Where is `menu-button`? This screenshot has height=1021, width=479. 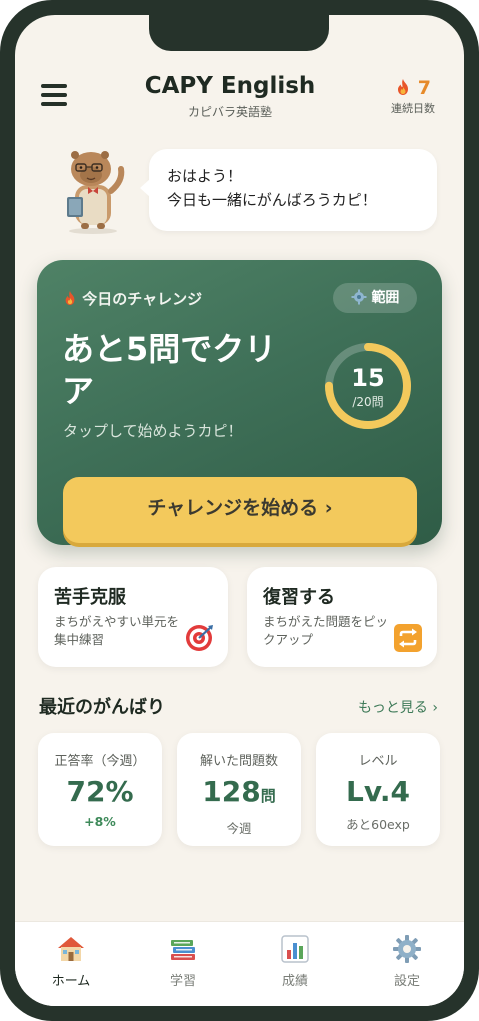 menu-button is located at coordinates (54, 95).